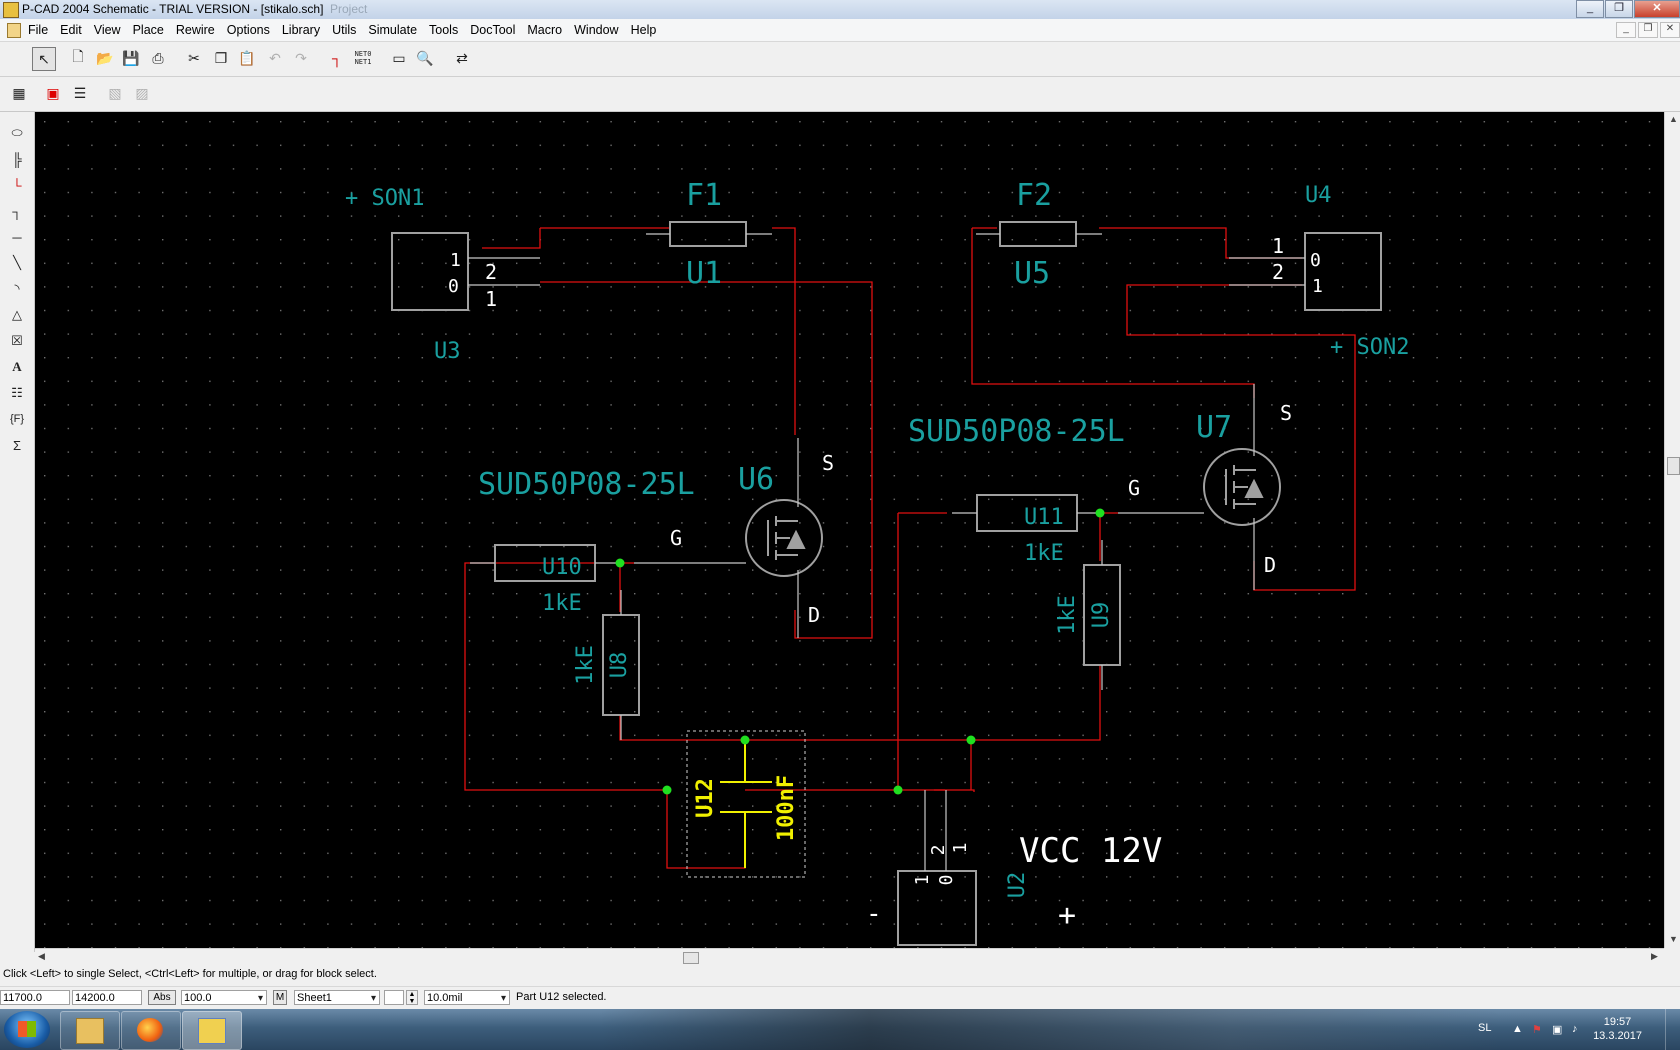  What do you see at coordinates (1044, 517) in the screenshot?
I see `u11-label: U11` at bounding box center [1044, 517].